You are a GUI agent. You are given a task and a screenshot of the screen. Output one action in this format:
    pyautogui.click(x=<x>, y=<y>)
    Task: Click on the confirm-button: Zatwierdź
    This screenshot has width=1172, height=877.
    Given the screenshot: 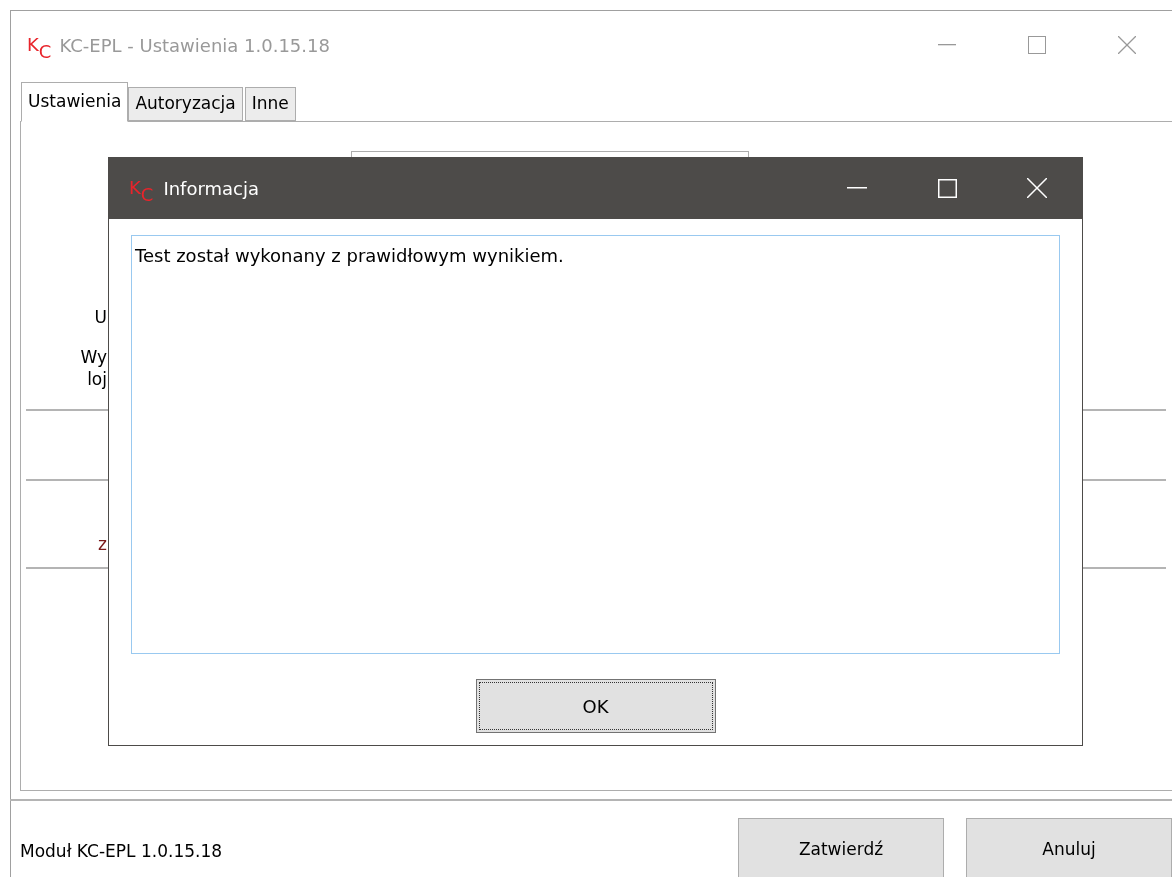 What is the action you would take?
    pyautogui.click(x=841, y=847)
    